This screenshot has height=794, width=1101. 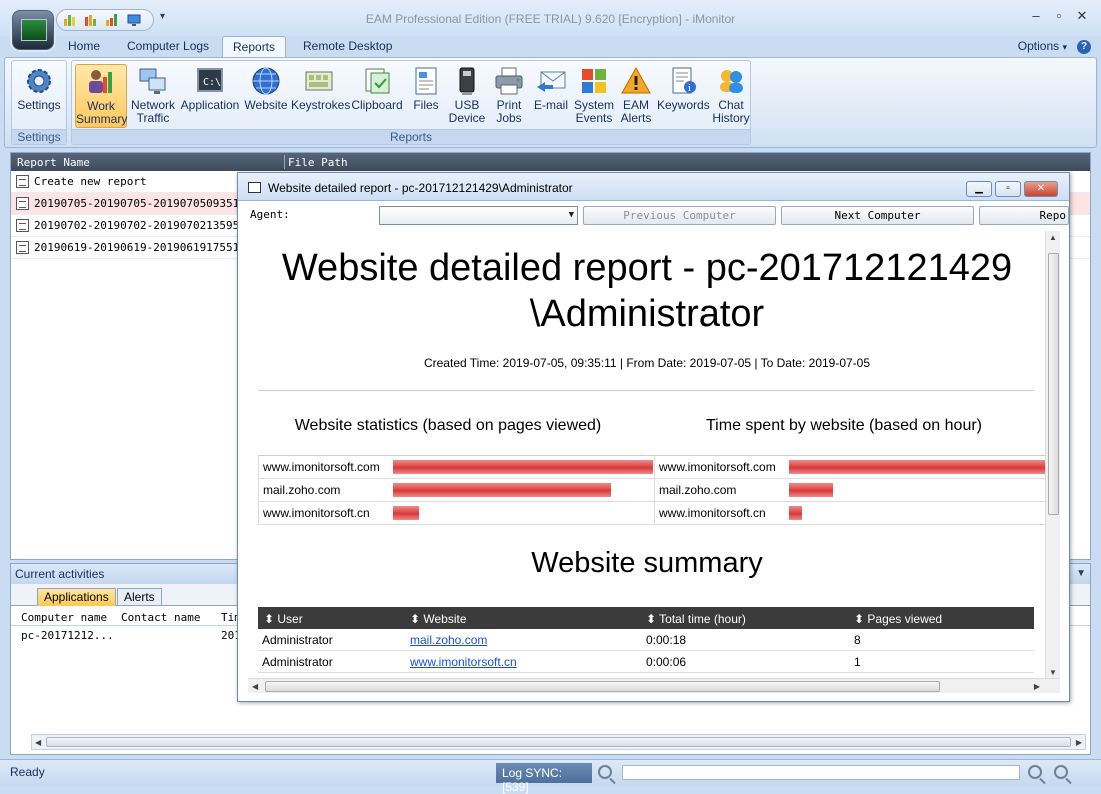 What do you see at coordinates (39, 96) in the screenshot?
I see `settings-button: Settings` at bounding box center [39, 96].